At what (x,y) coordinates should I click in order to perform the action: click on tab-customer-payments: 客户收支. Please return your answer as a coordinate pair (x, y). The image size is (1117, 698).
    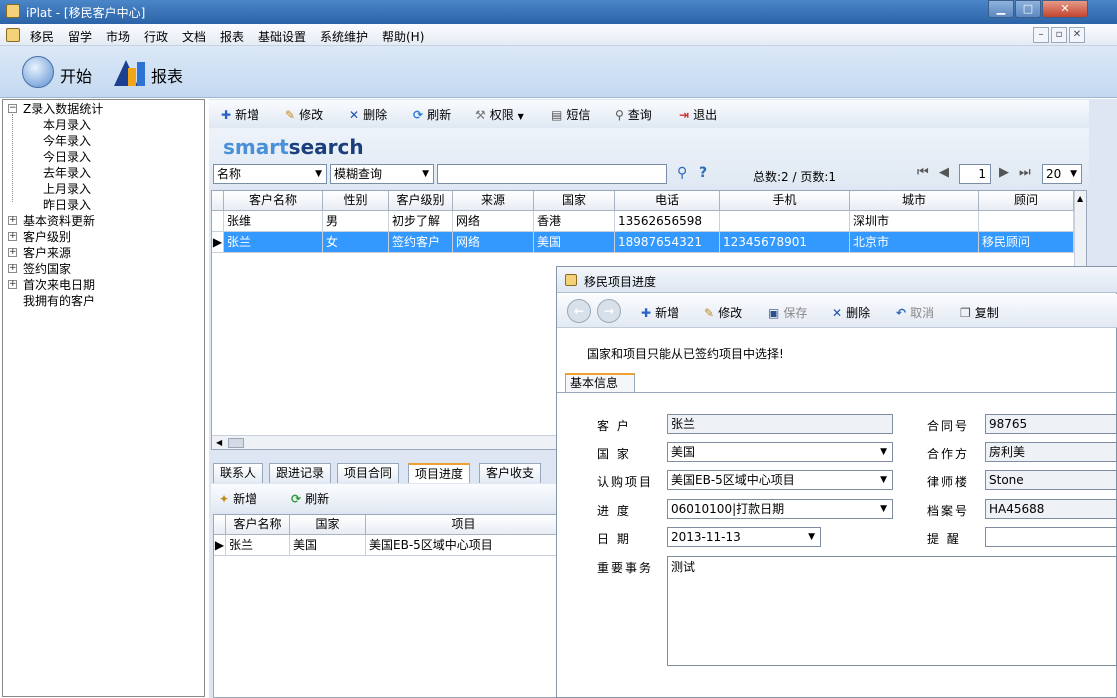
    Looking at the image, I should click on (510, 473).